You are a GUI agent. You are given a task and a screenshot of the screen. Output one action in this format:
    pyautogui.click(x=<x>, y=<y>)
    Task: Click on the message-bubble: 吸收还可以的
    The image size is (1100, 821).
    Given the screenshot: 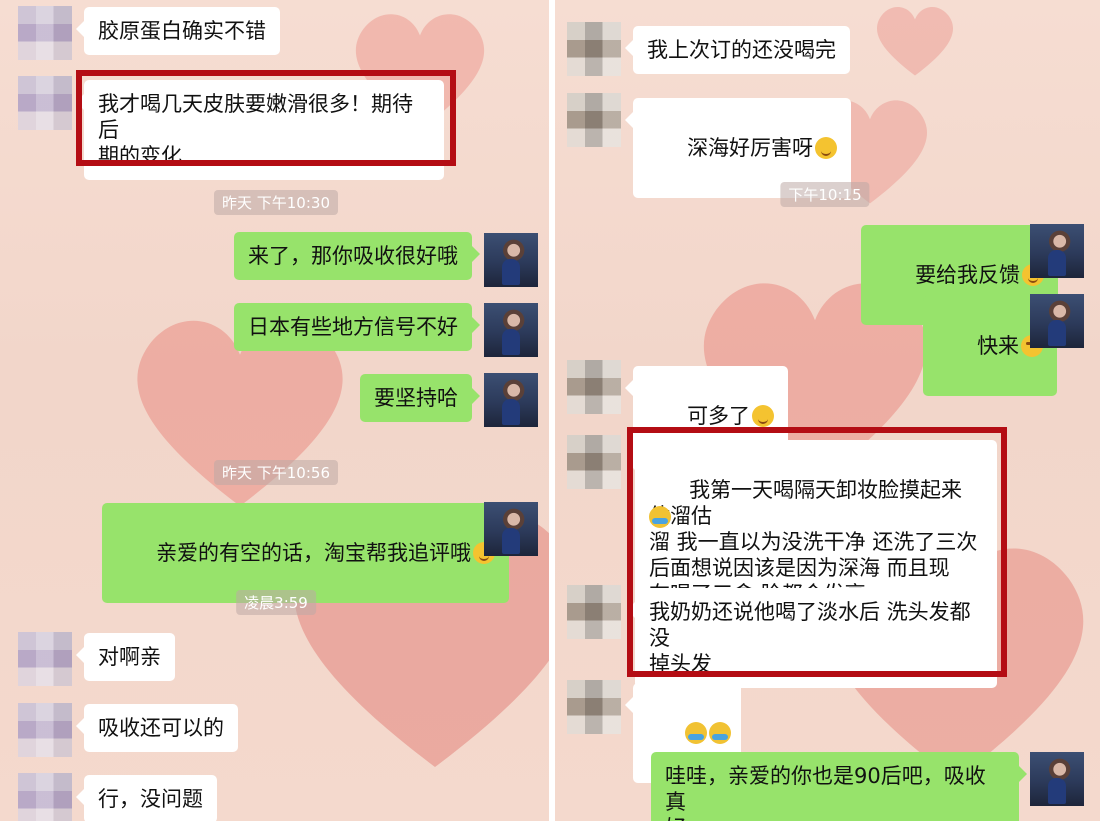 What is the action you would take?
    pyautogui.click(x=157, y=728)
    